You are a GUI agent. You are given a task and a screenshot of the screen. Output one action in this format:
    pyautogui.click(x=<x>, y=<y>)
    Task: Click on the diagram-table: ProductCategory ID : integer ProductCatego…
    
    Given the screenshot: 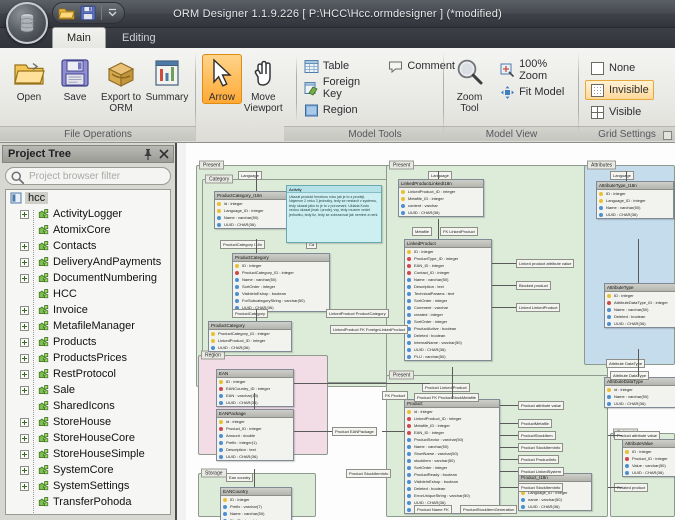 What is the action you would take?
    pyautogui.click(x=281, y=282)
    